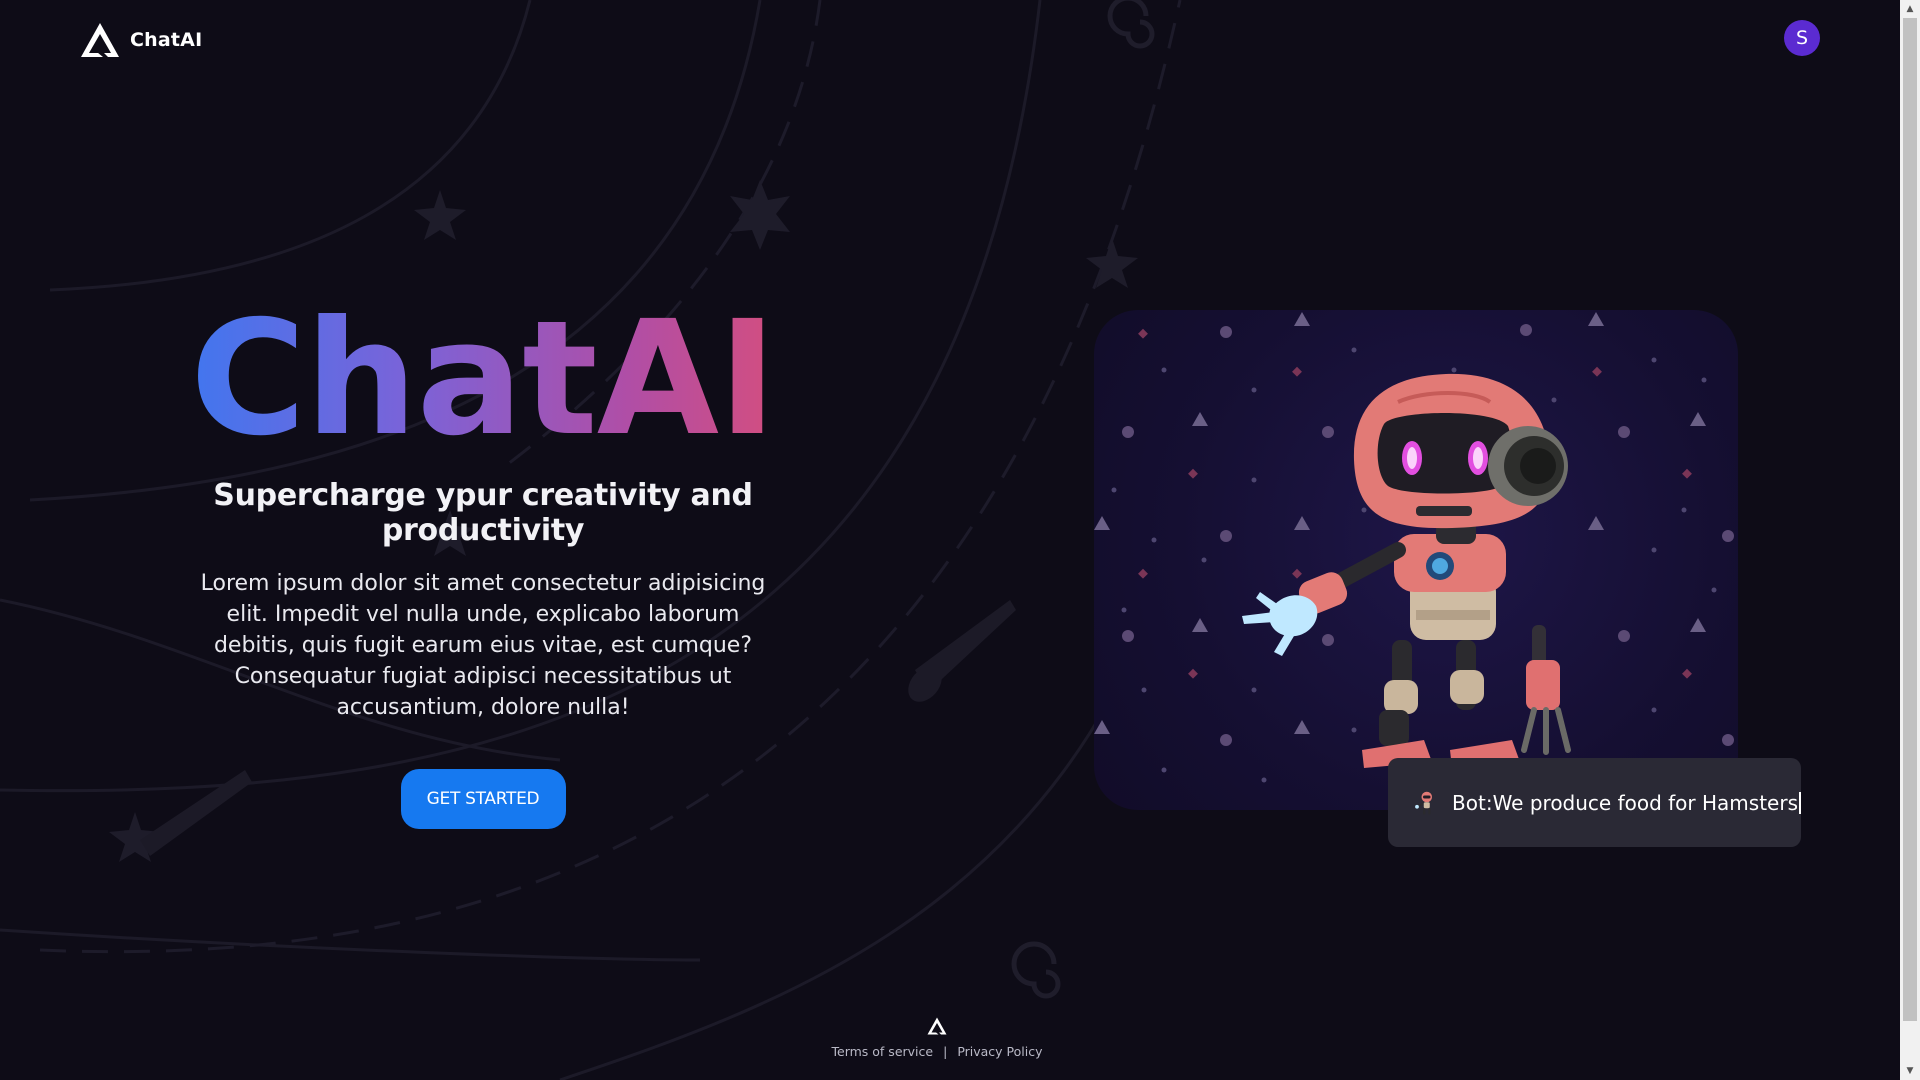  I want to click on header: ChatAI S, so click(950, 42).